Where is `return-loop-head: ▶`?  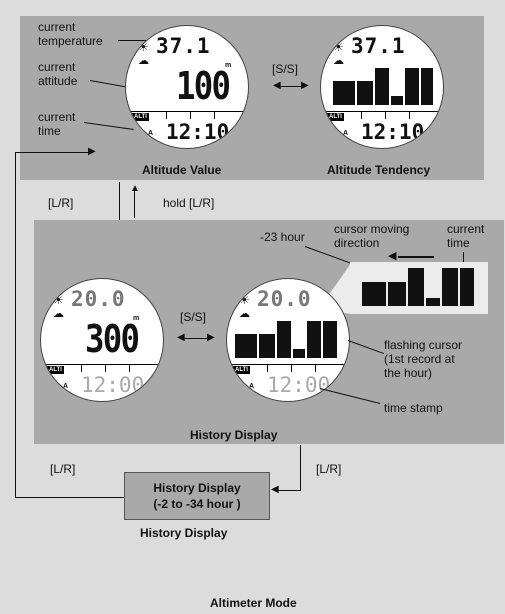 return-loop-head: ▶ is located at coordinates (92, 151).